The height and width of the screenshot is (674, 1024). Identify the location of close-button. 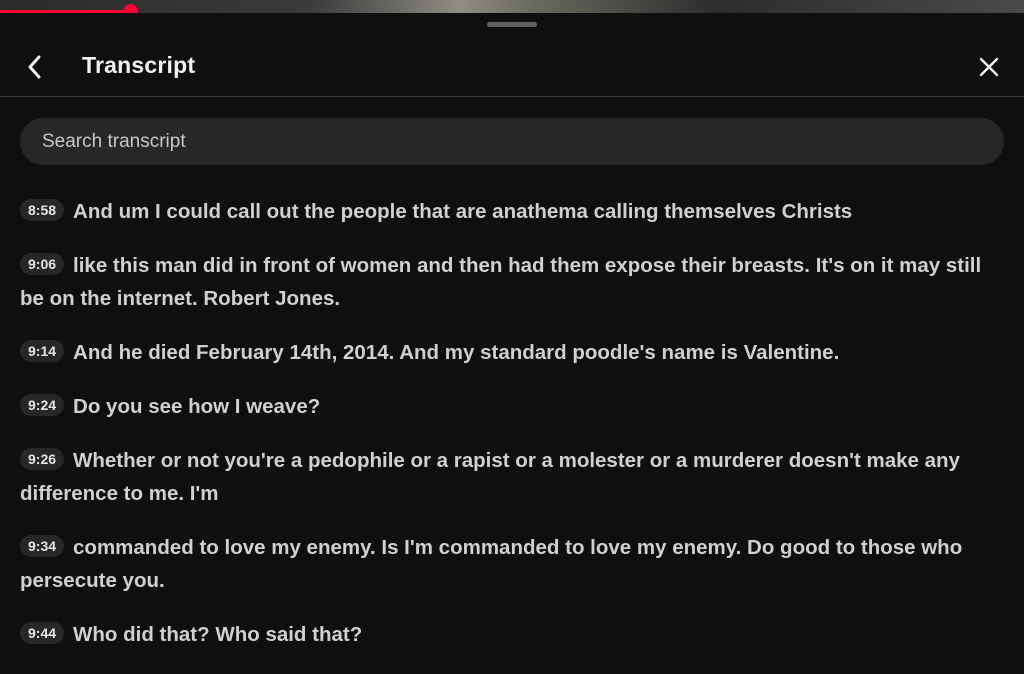
(989, 67).